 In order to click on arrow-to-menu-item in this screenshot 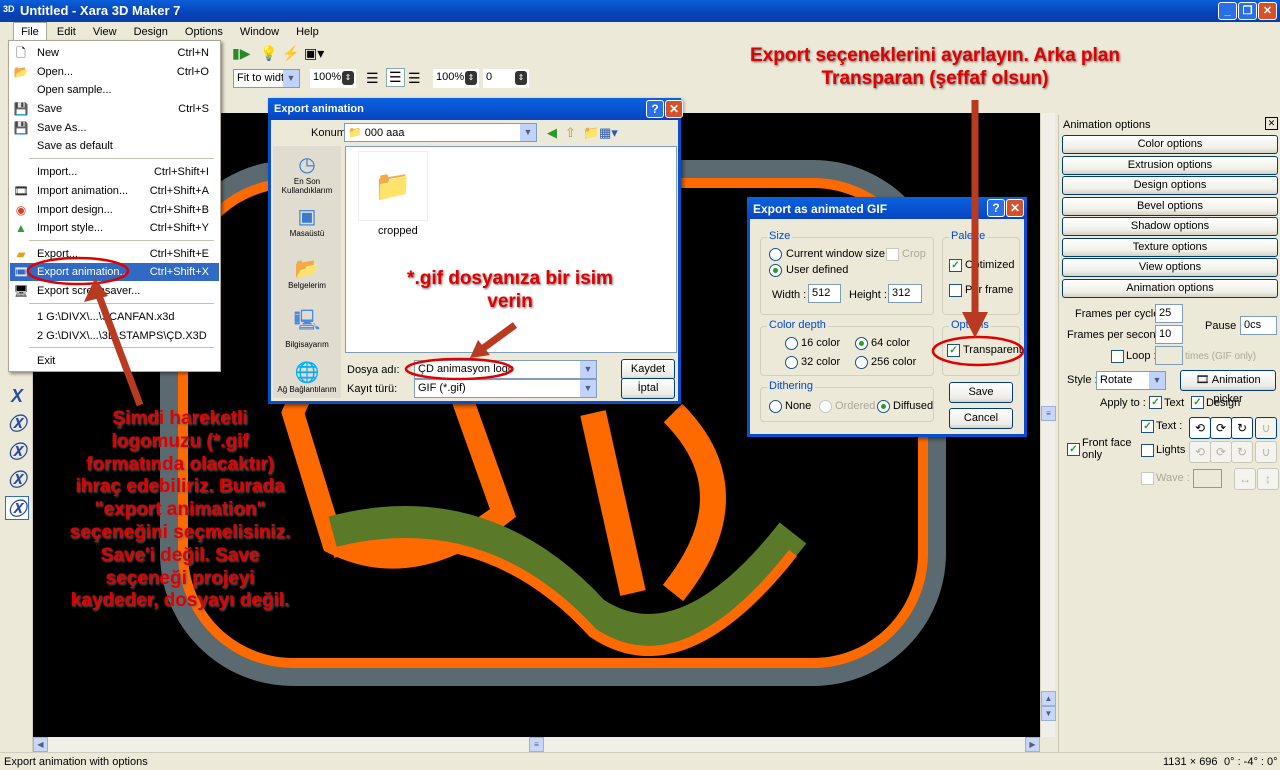, I will do `click(117, 345)`.